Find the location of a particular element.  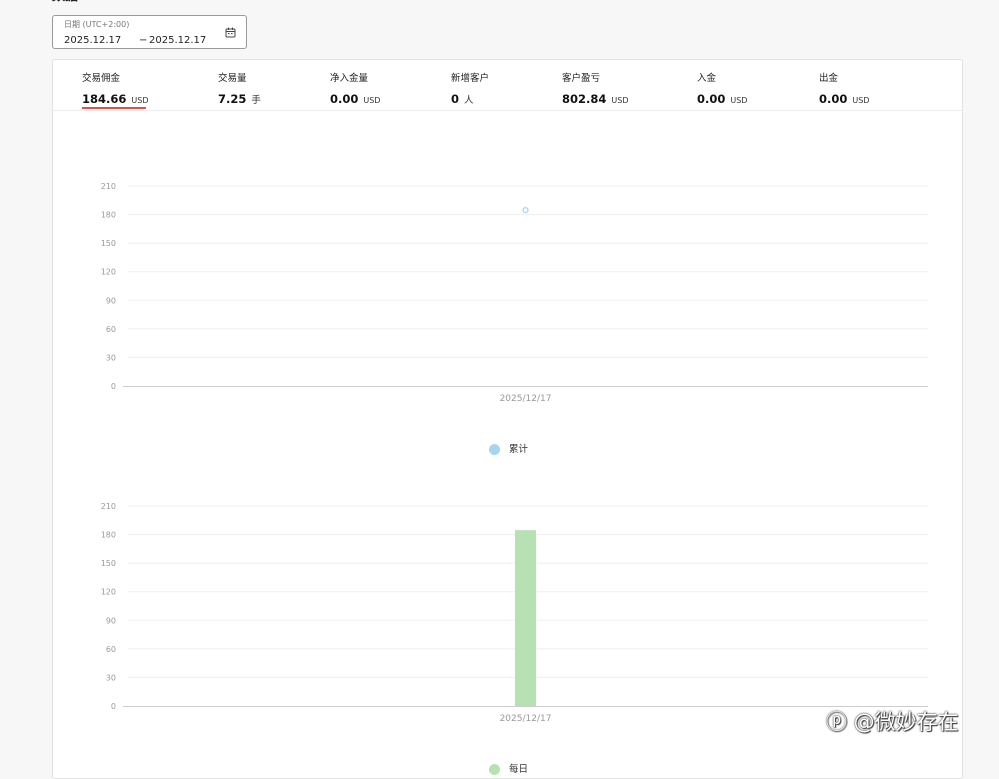

tab-new-clients: 新增客户 0人 is located at coordinates (470, 90).